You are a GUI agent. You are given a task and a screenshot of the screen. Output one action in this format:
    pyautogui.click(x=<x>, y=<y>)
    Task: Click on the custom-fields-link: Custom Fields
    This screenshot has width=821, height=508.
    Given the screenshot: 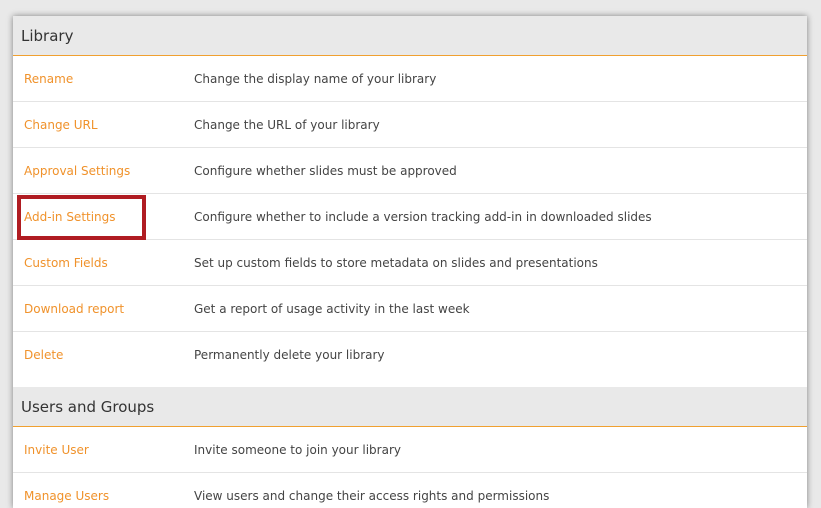 What is the action you would take?
    pyautogui.click(x=103, y=263)
    